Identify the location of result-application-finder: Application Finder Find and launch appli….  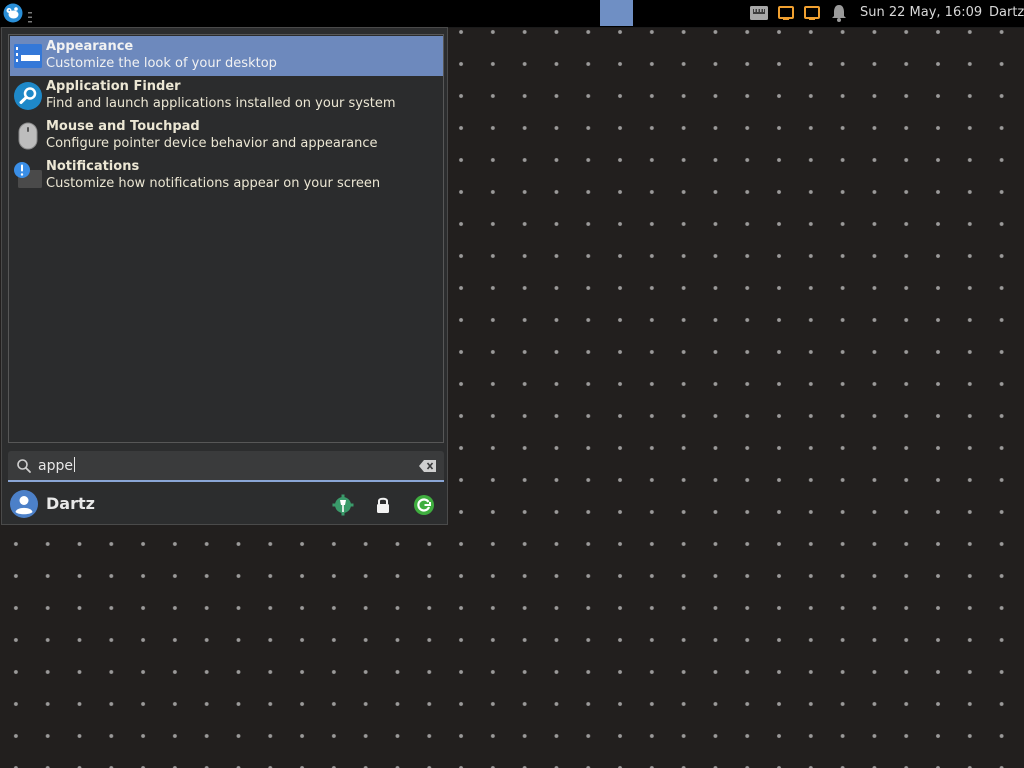
(226, 96).